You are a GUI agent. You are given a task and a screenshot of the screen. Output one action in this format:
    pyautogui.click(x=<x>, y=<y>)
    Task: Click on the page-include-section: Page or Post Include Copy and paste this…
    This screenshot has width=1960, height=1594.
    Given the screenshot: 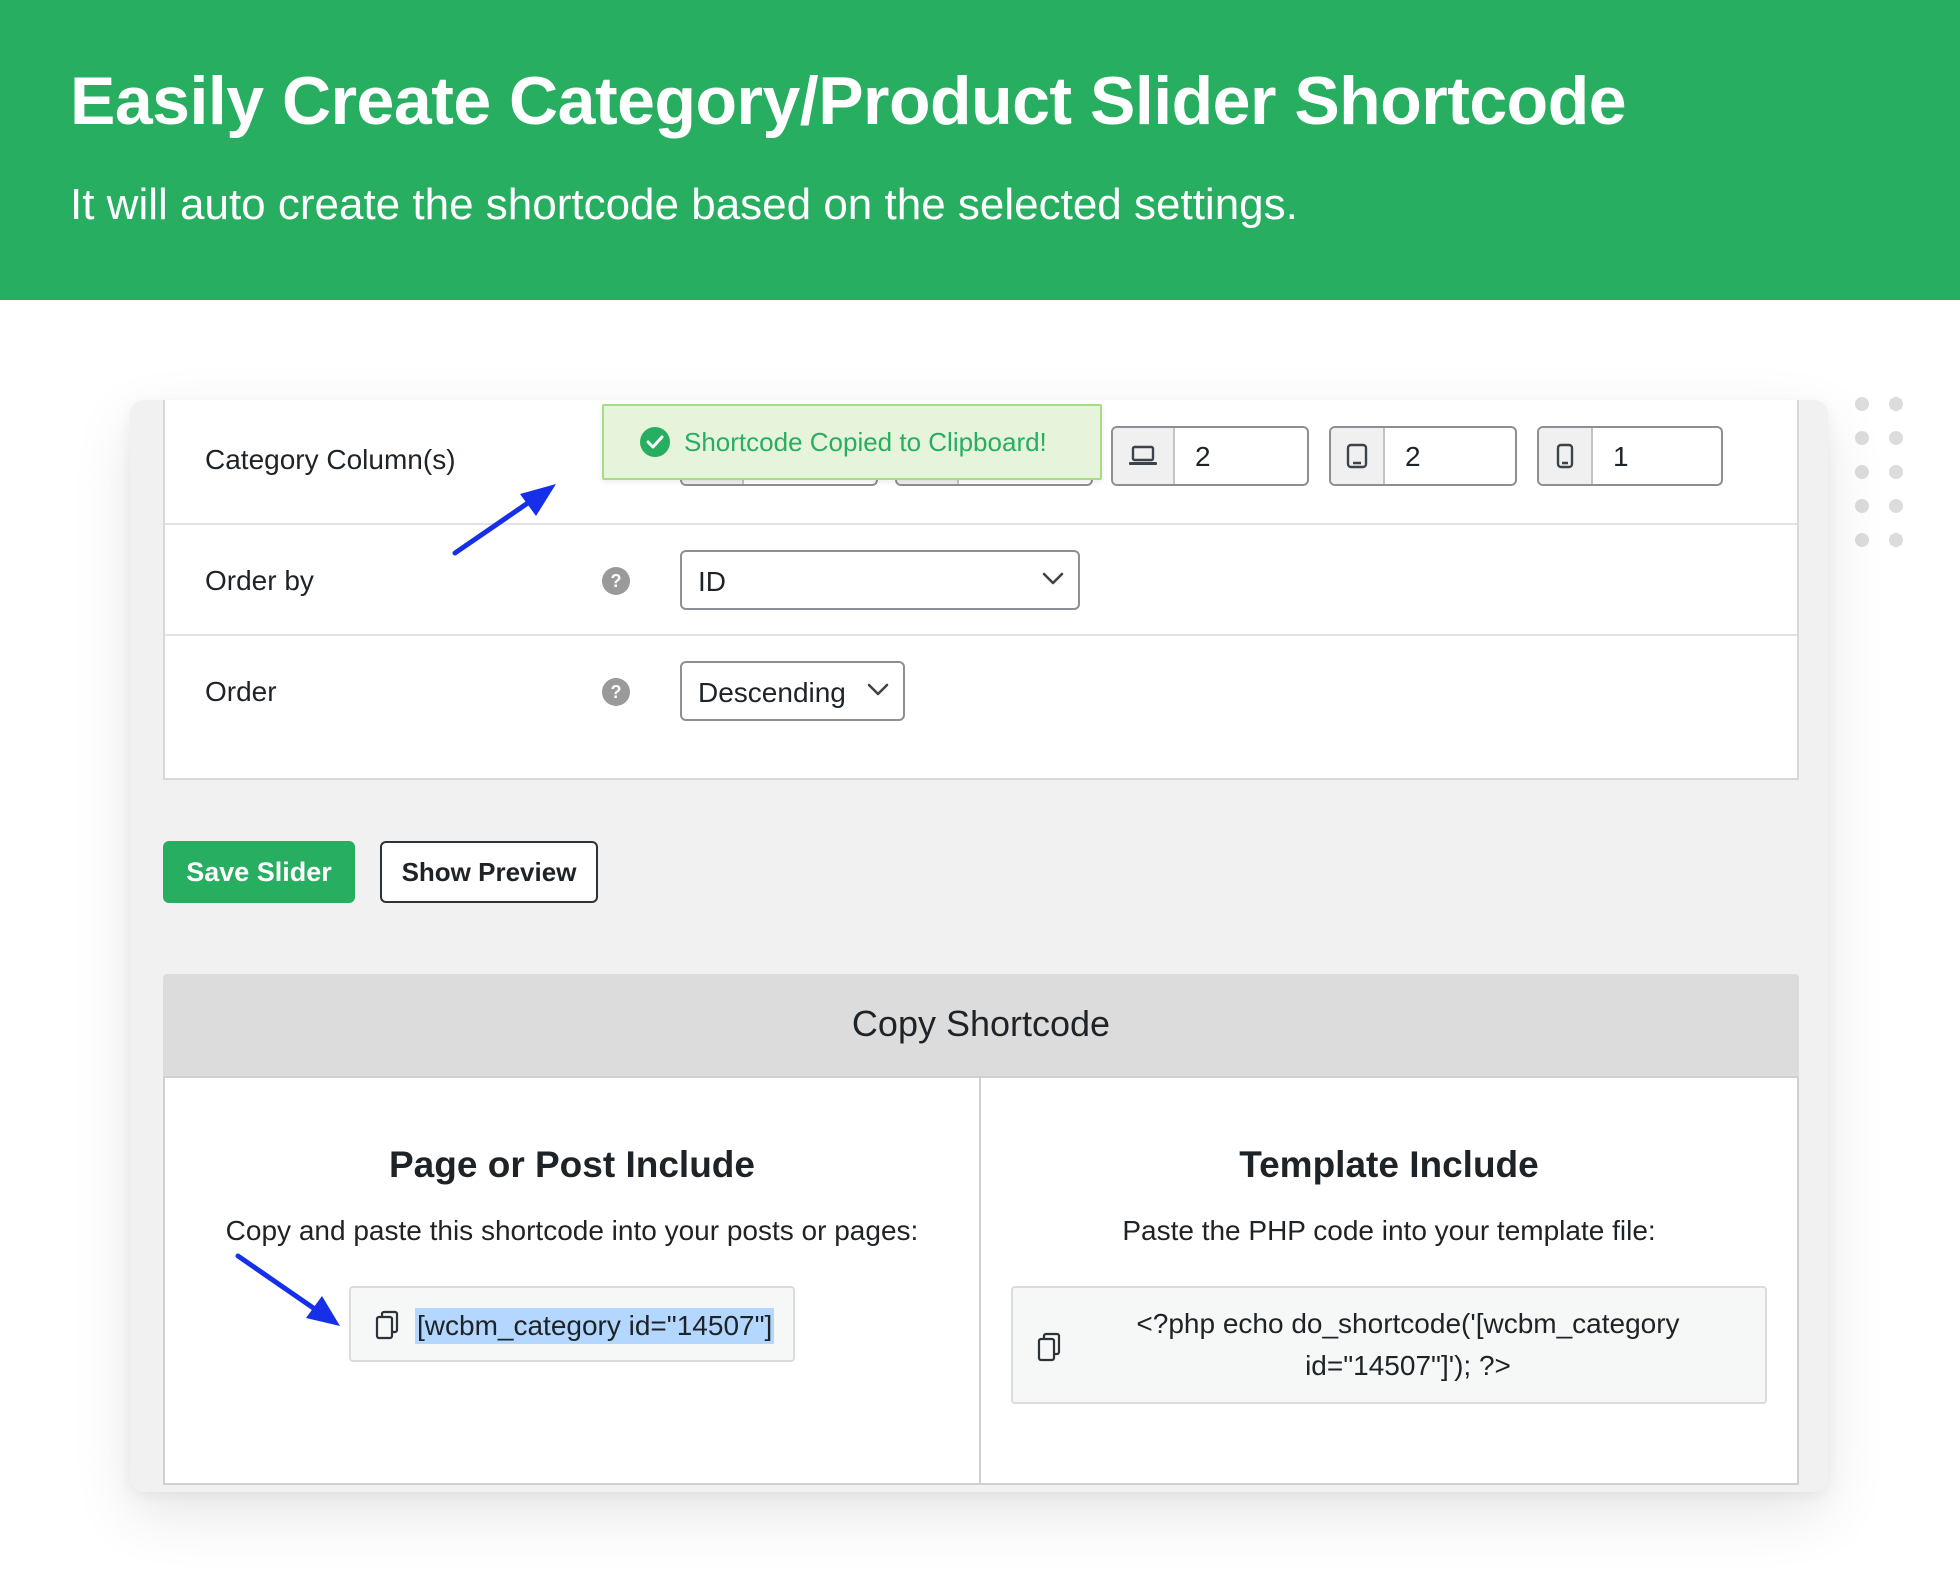 What is the action you would take?
    pyautogui.click(x=573, y=1280)
    